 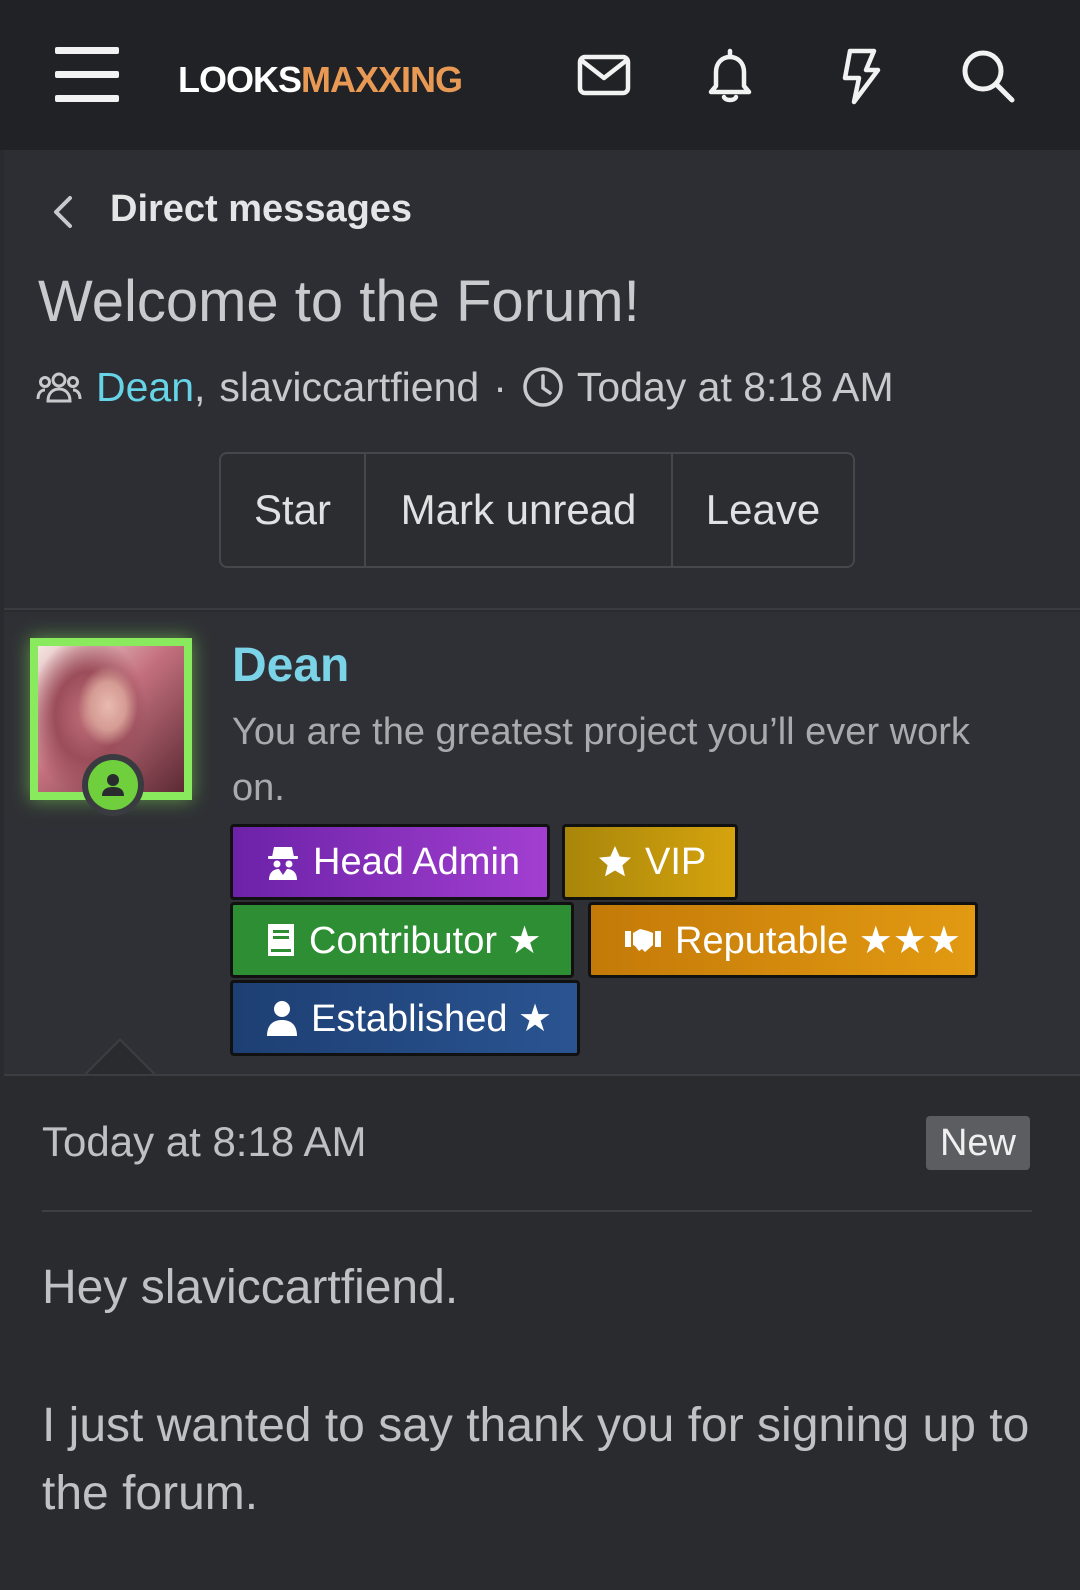 I want to click on message-date: Today at 8:18 AM, so click(x=204, y=1142).